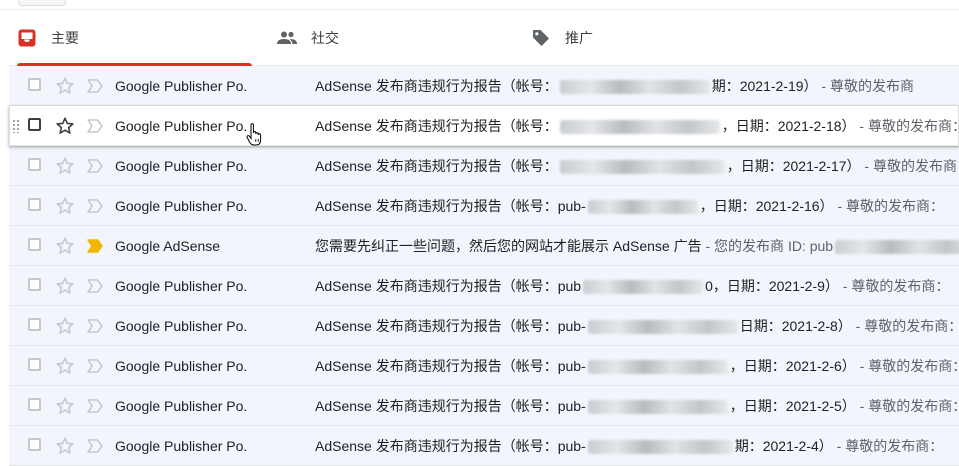 This screenshot has width=959, height=466. What do you see at coordinates (254, 134) in the screenshot?
I see `hand-cursor-icon` at bounding box center [254, 134].